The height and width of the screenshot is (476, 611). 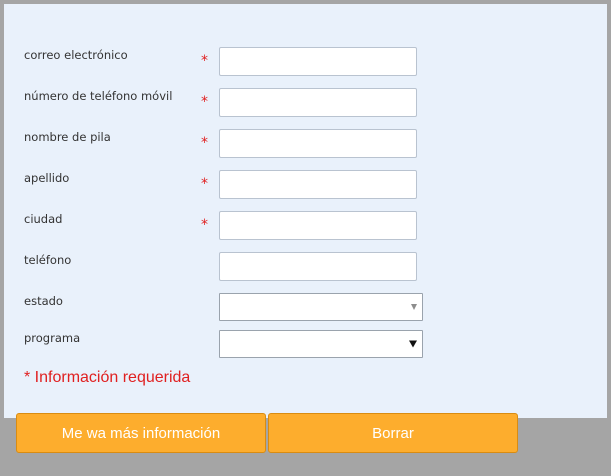 What do you see at coordinates (318, 266) in the screenshot?
I see `phone-input` at bounding box center [318, 266].